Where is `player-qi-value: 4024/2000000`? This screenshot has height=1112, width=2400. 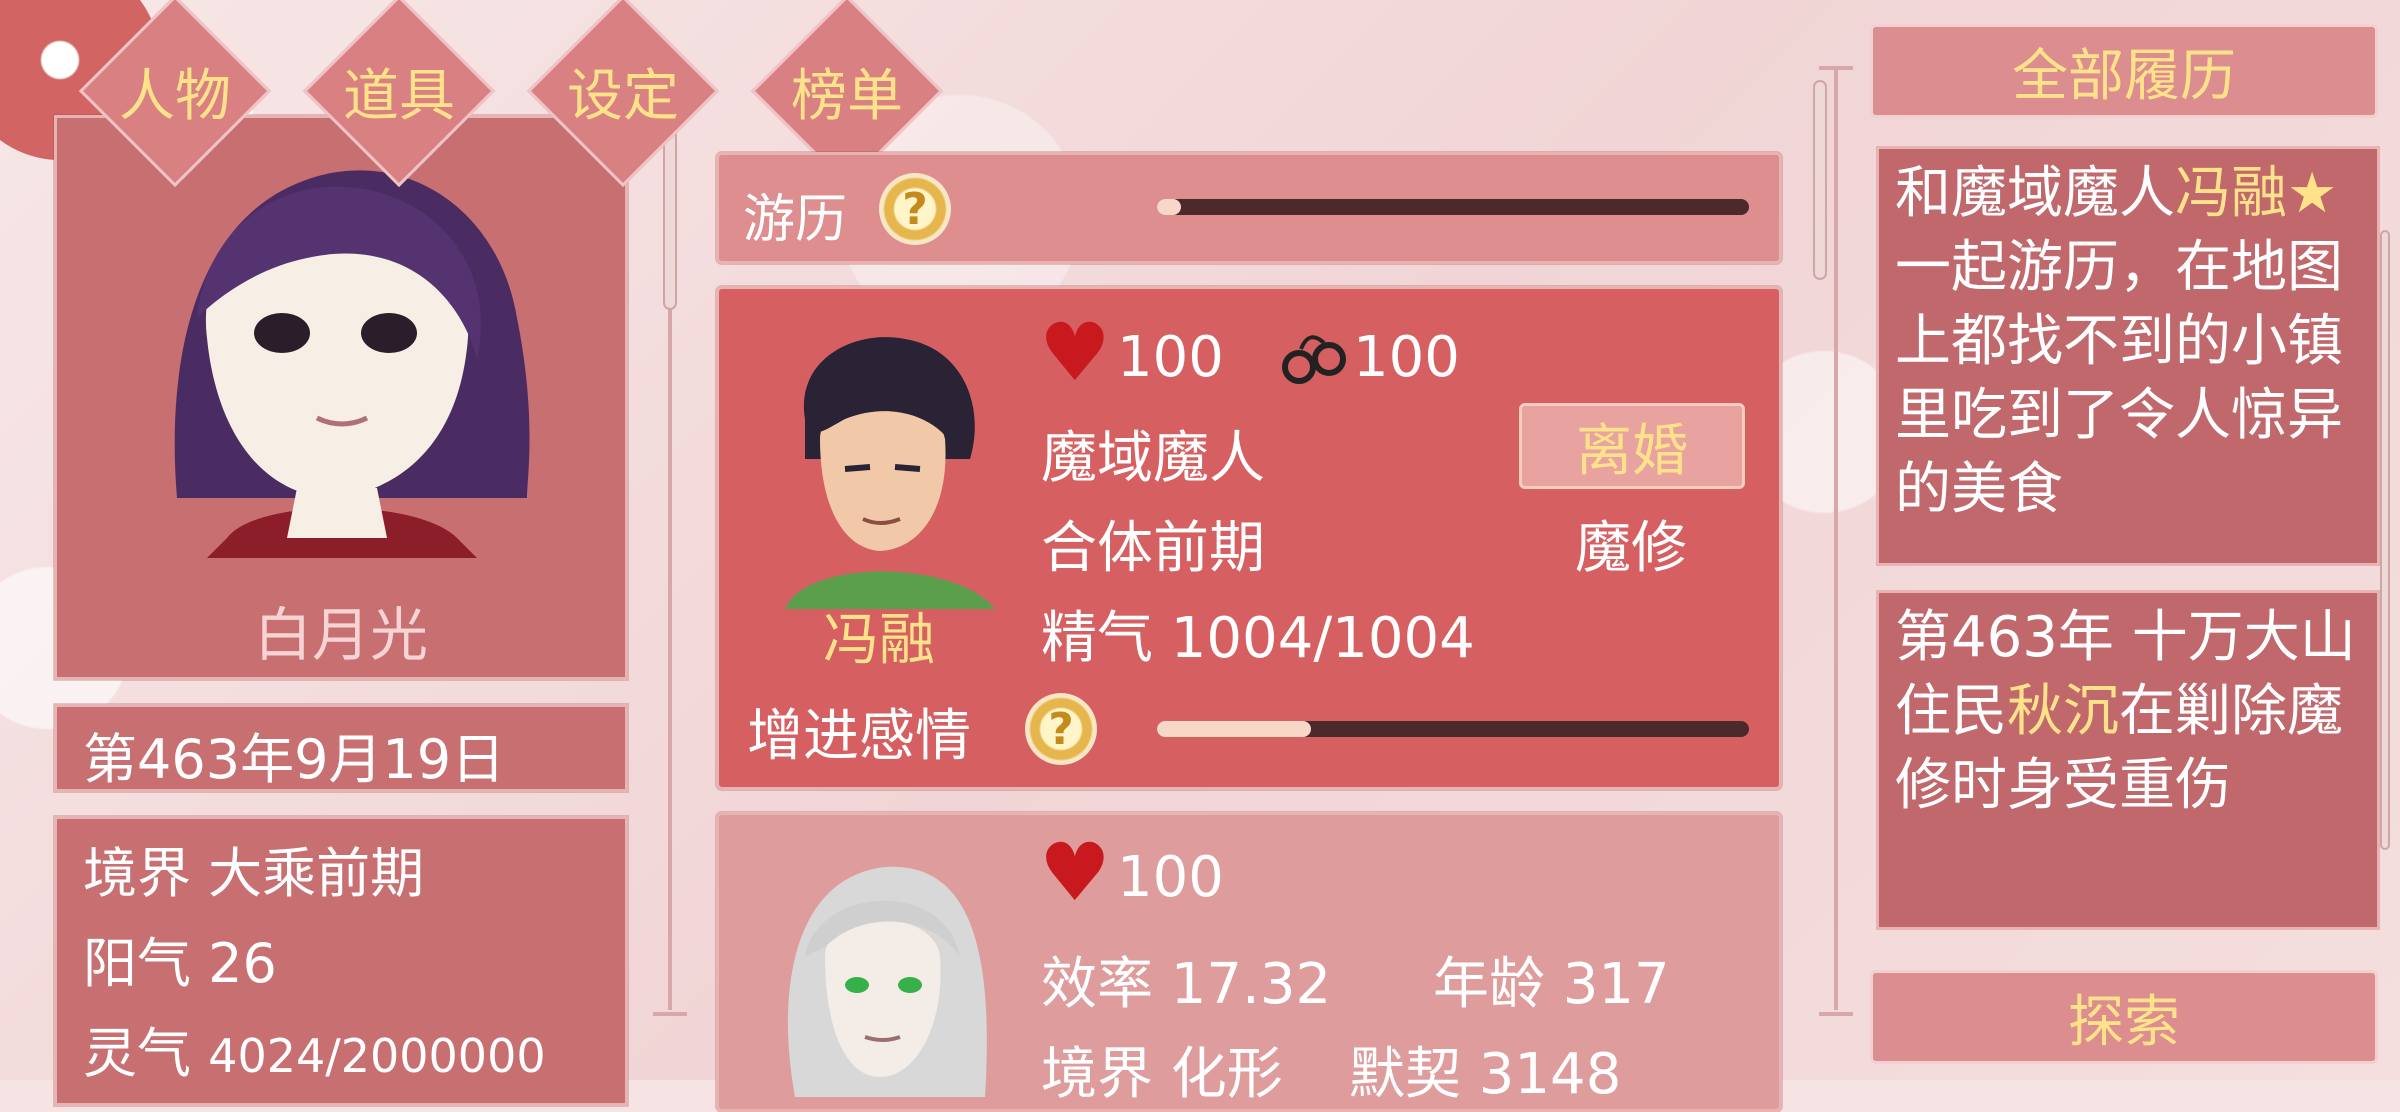 player-qi-value: 4024/2000000 is located at coordinates (377, 1056).